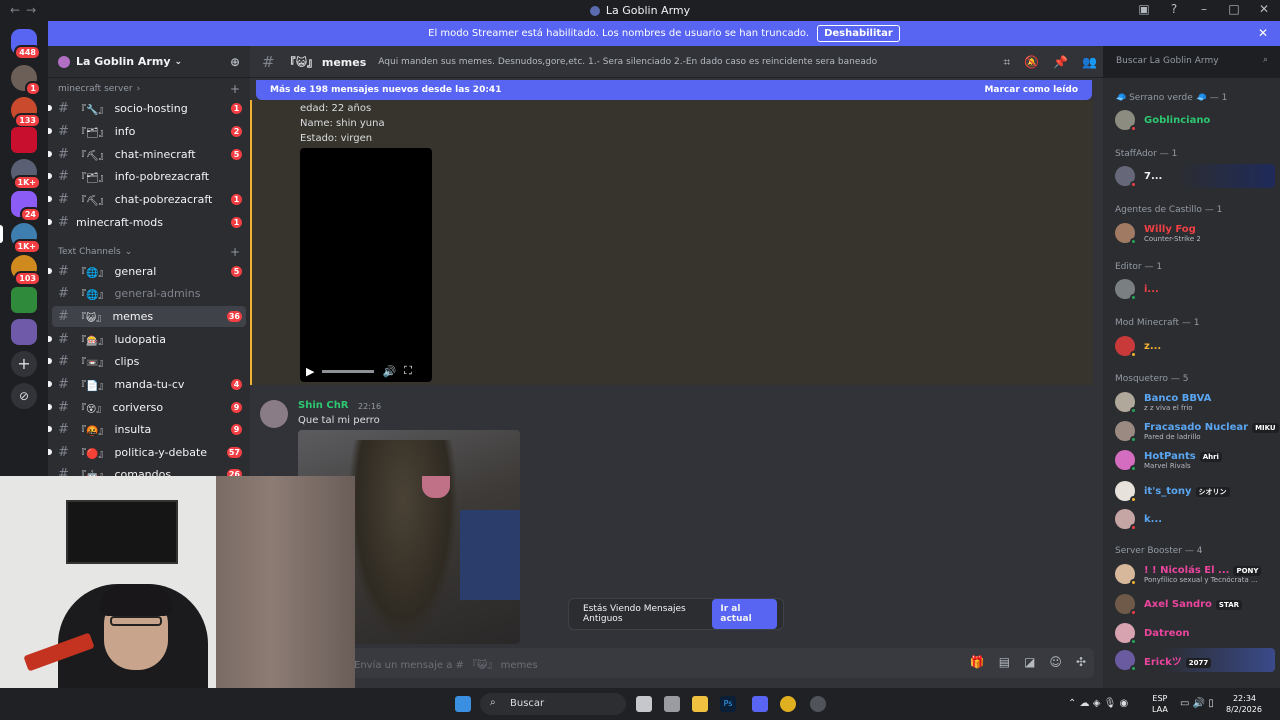 Image resolution: width=1280 pixels, height=720 pixels. What do you see at coordinates (235, 62) in the screenshot?
I see `add-member-icon: ⊕` at bounding box center [235, 62].